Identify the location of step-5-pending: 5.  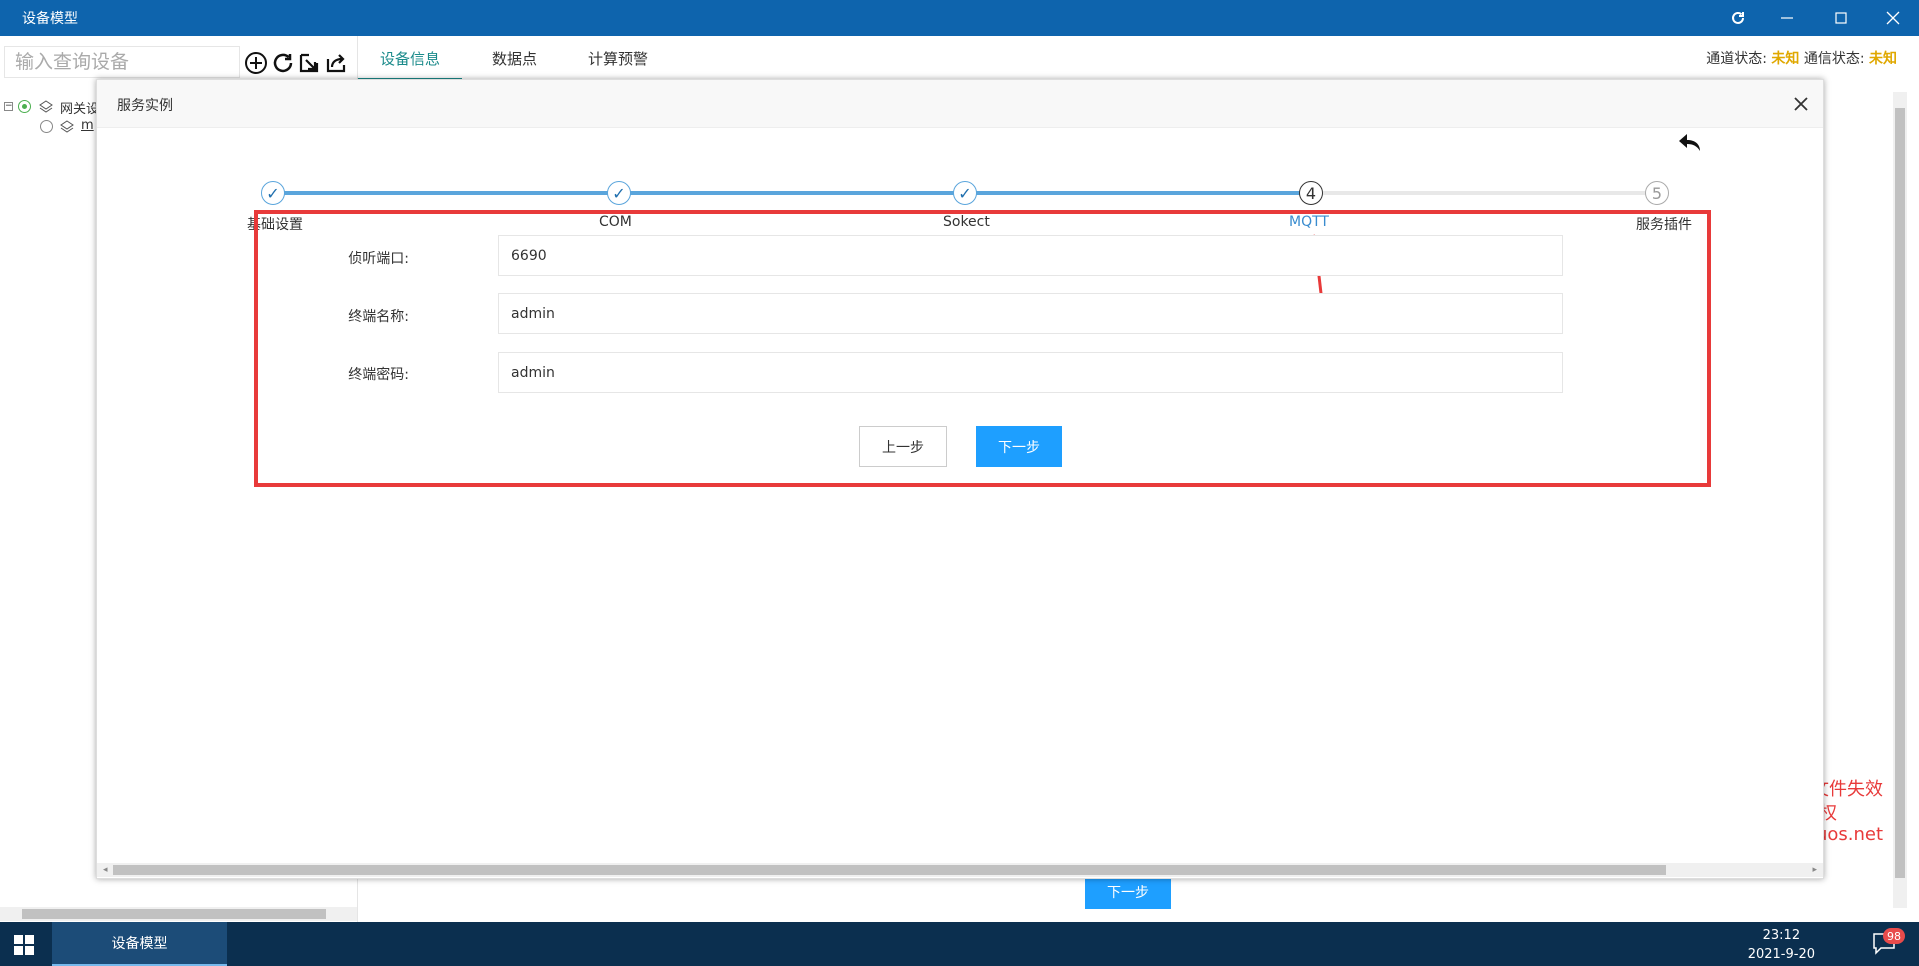
(1657, 193).